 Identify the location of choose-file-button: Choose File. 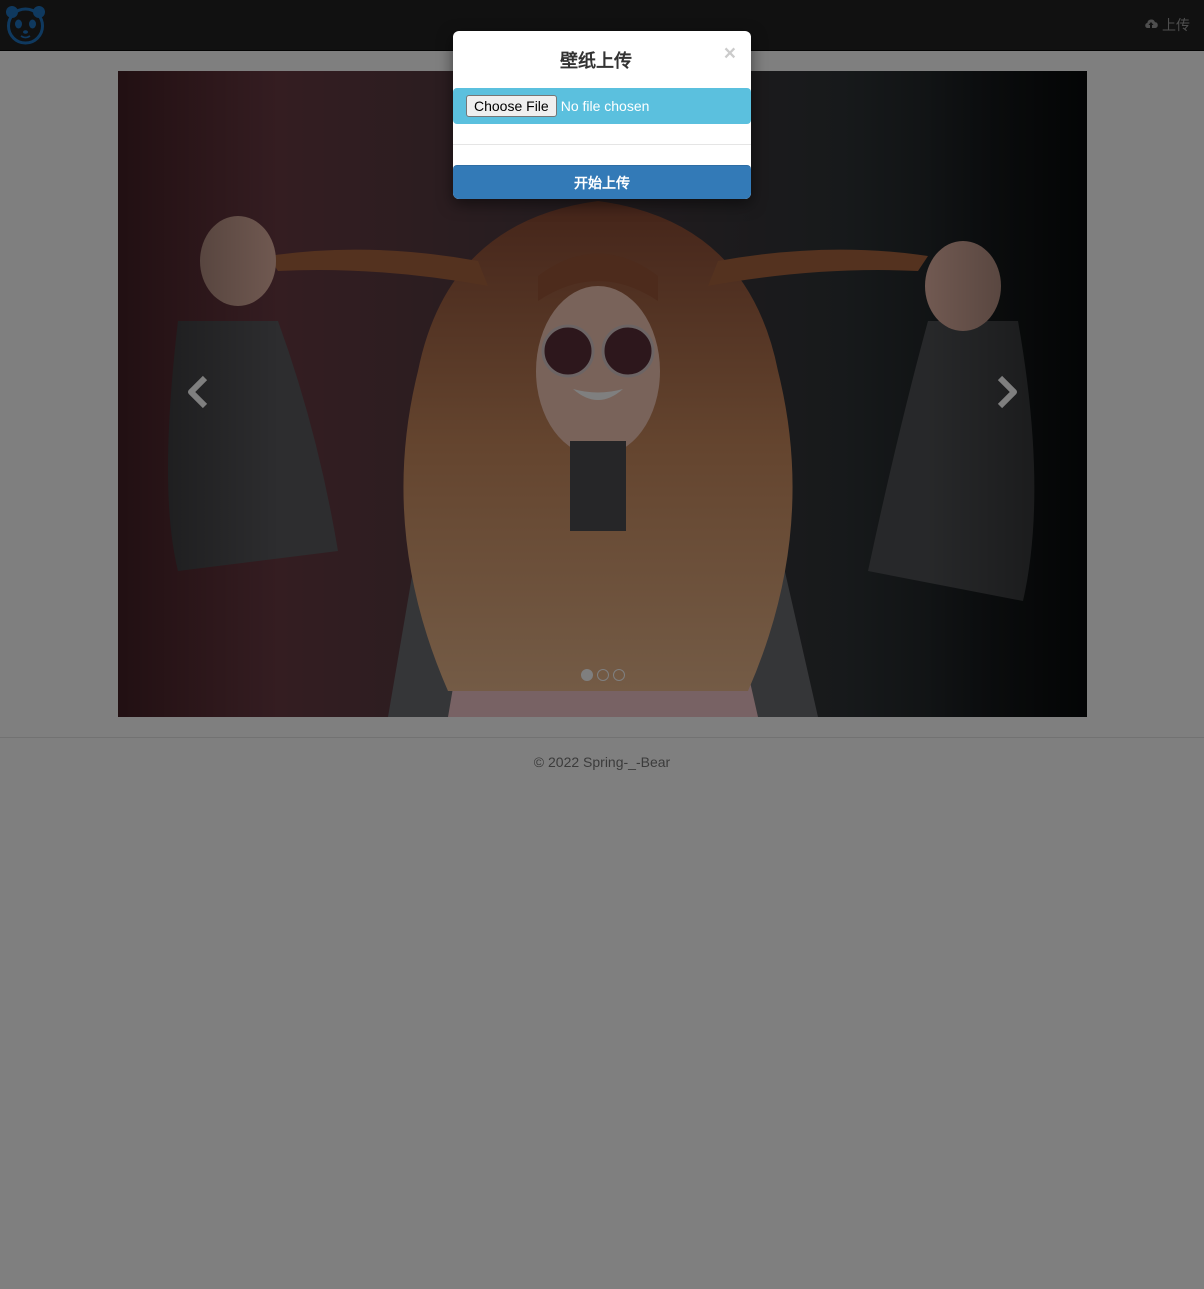
(511, 106).